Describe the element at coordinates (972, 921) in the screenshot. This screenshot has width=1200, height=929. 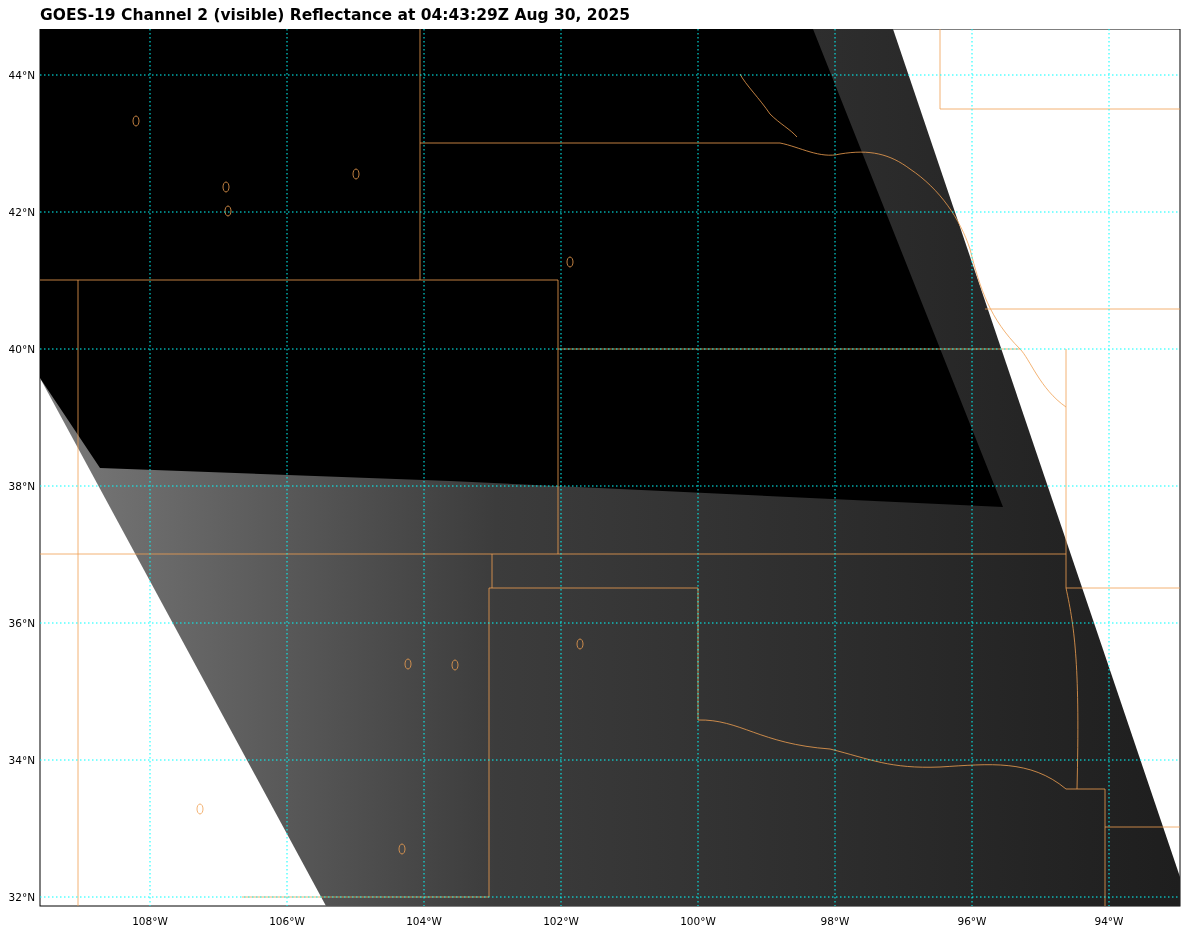
I see `longitude-label: 96°W` at that location.